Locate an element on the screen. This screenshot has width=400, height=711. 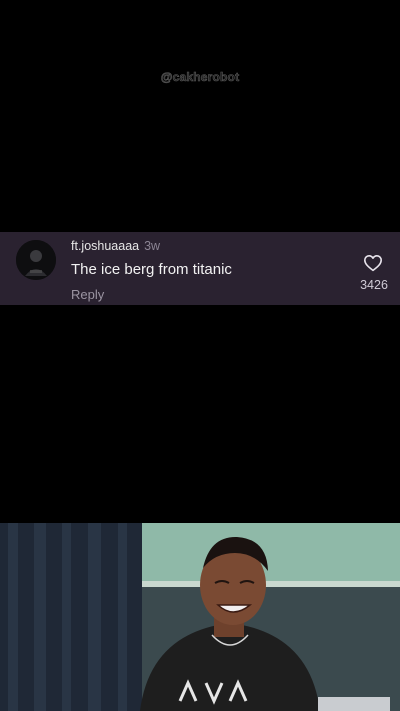
heart-outline-icon is located at coordinates (373, 263).